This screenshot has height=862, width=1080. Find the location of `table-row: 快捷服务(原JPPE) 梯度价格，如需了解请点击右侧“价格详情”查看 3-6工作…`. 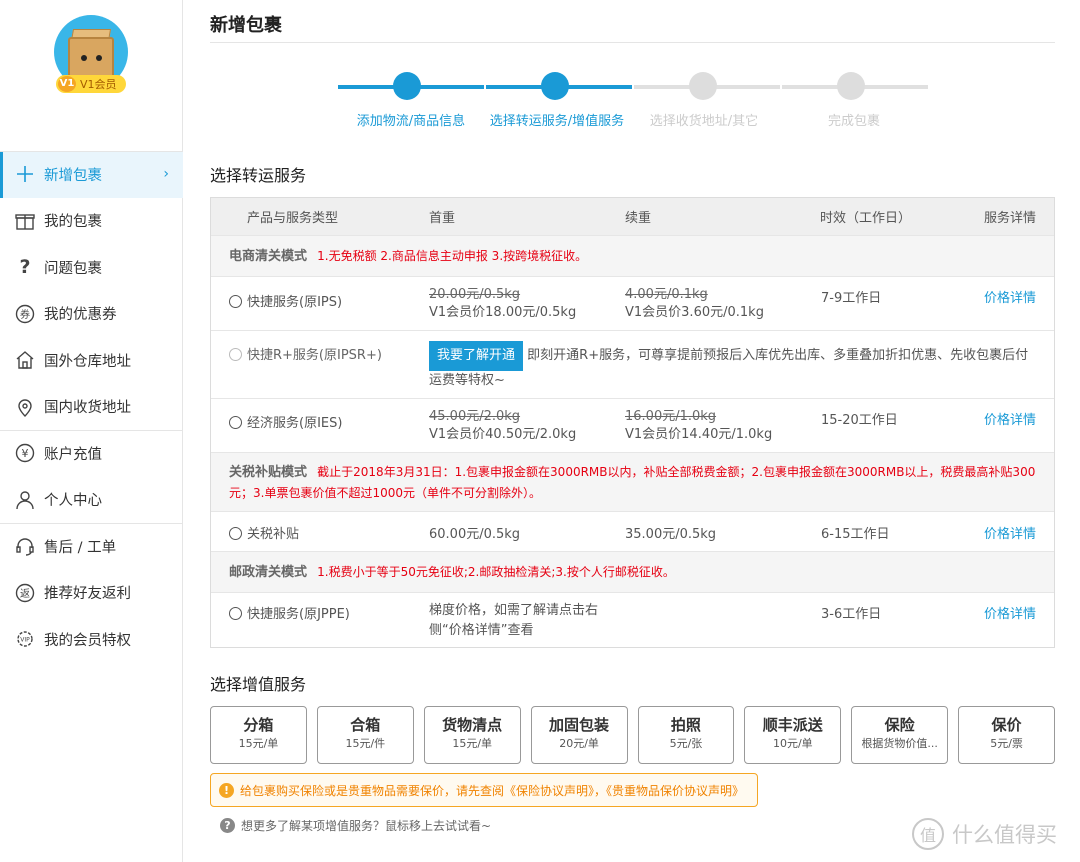

table-row: 快捷服务(原JPPE) 梯度价格，如需了解请点击右侧“价格详情”查看 3-6工作… is located at coordinates (632, 619).